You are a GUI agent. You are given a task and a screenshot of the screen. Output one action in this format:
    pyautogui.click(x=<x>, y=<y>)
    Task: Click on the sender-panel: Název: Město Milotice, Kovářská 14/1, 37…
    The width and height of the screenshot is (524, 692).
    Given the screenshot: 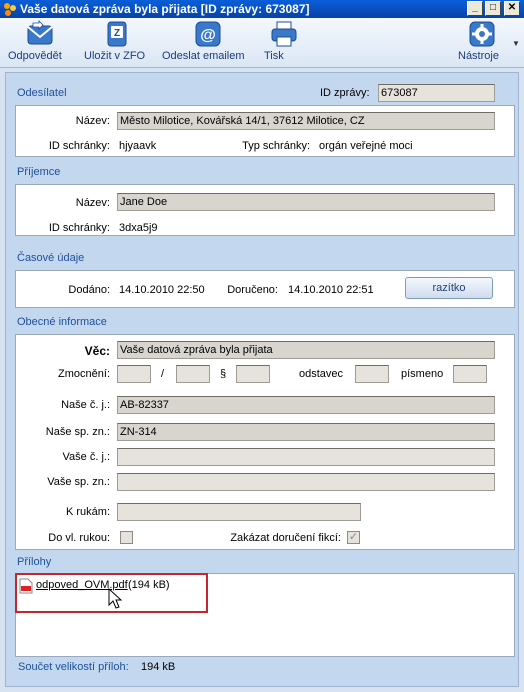 What is the action you would take?
    pyautogui.click(x=265, y=131)
    